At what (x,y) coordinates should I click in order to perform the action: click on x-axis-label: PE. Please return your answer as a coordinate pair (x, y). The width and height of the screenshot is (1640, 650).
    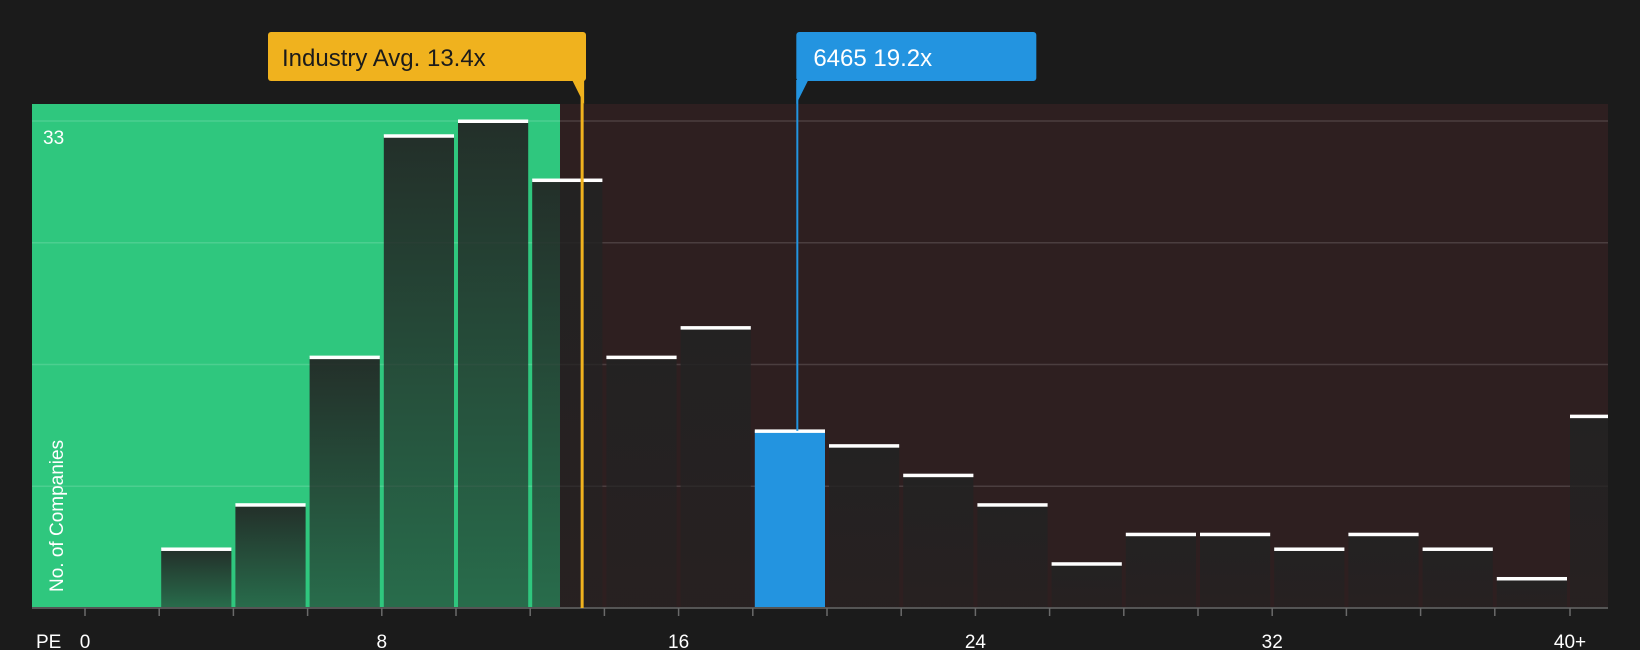
    Looking at the image, I should click on (48, 641).